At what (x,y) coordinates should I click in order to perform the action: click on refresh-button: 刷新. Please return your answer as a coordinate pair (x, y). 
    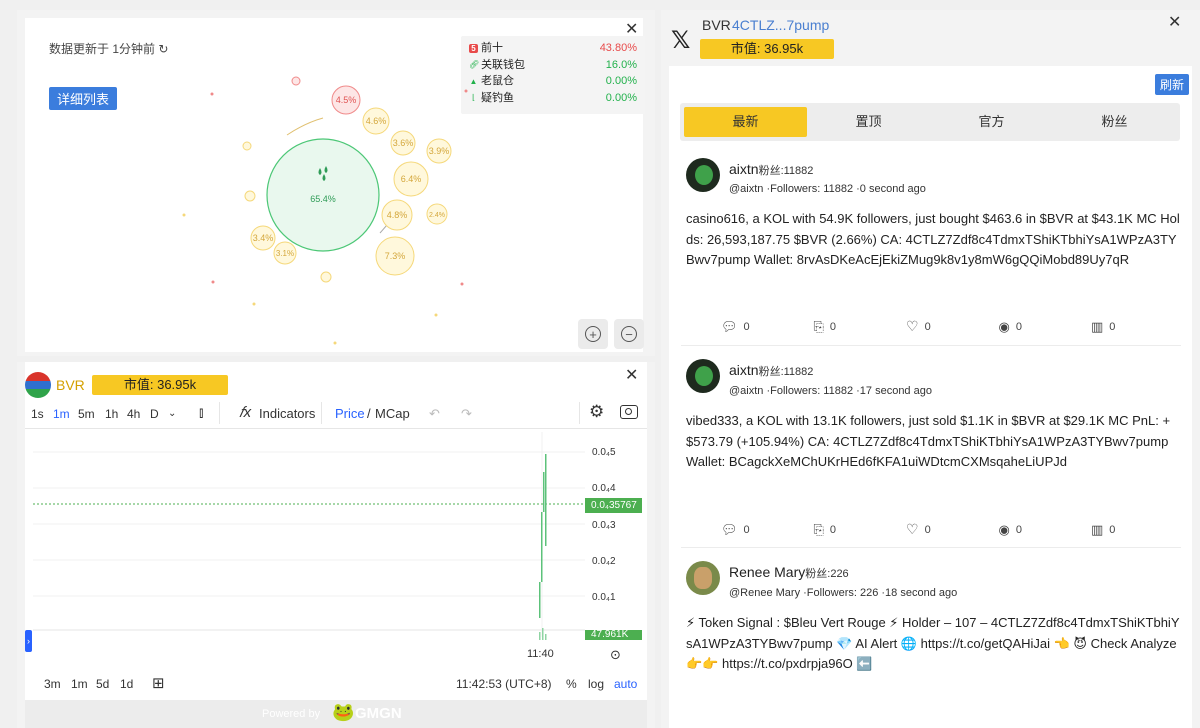
    Looking at the image, I should click on (1172, 84).